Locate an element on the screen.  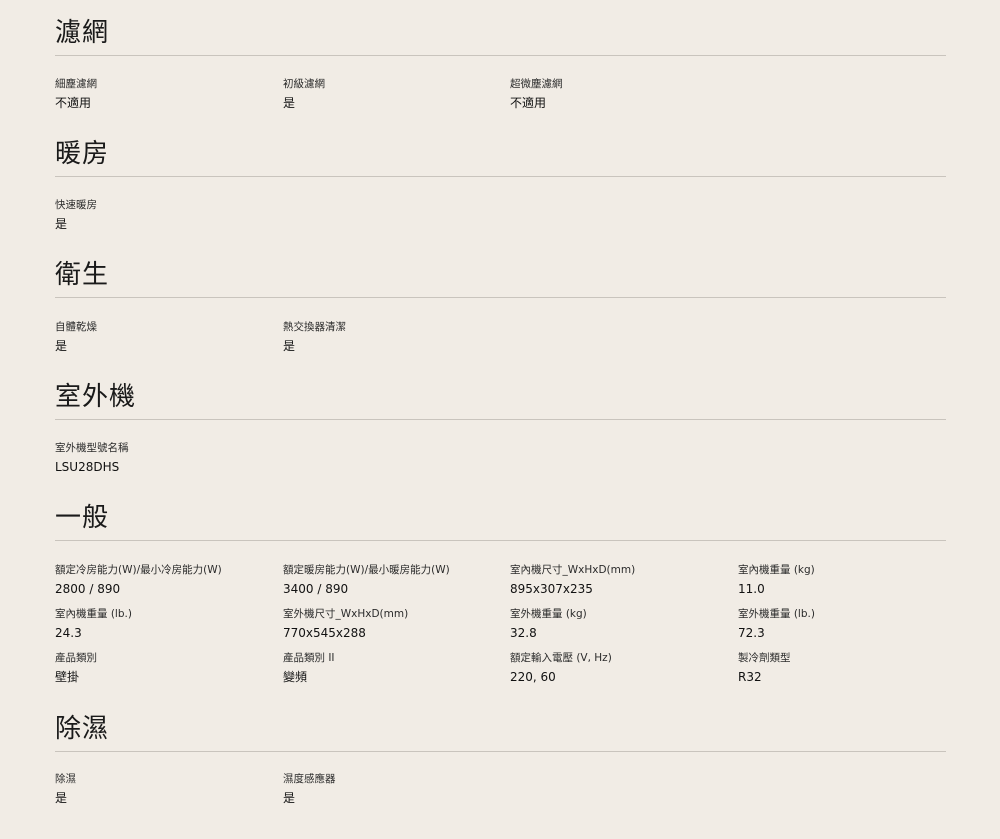
spec-value: 770x545x288 is located at coordinates (324, 633).